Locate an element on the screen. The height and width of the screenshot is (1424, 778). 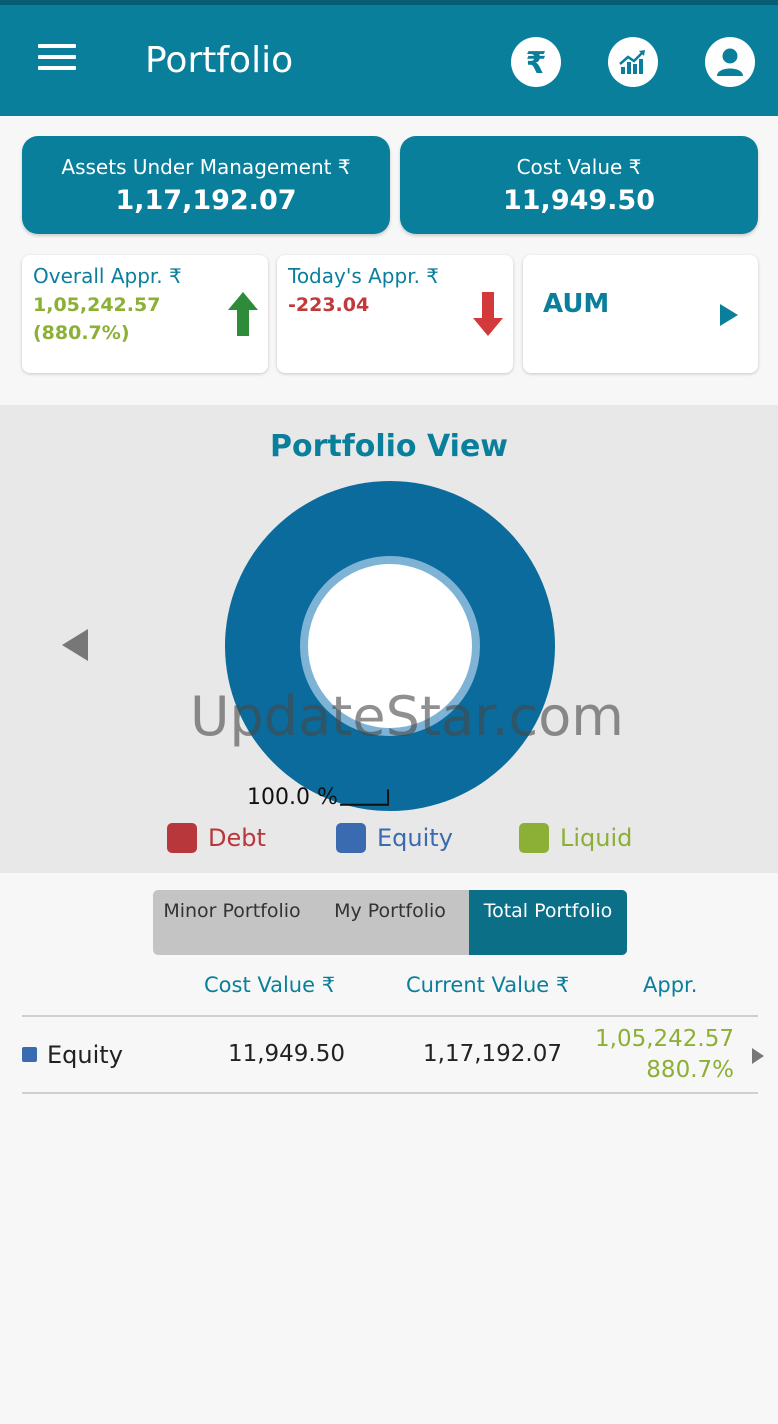
cost-value: 11,949.50 is located at coordinates (579, 200).